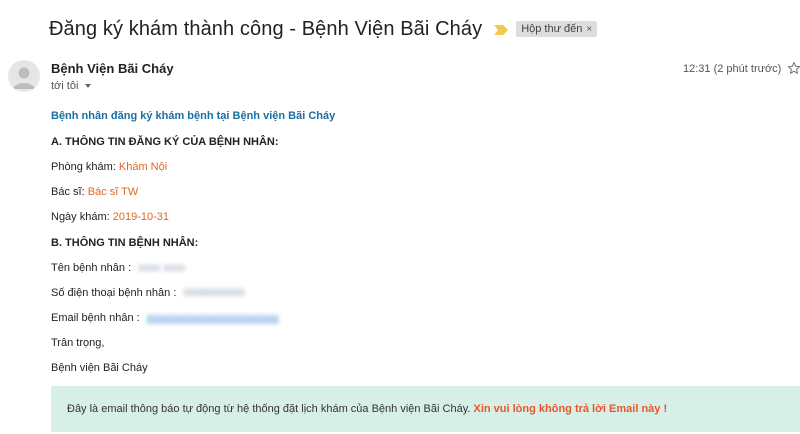 Image resolution: width=800 pixels, height=434 pixels. I want to click on doctor-line: Bác sĩ: Bác sĩ TW, so click(94, 192).